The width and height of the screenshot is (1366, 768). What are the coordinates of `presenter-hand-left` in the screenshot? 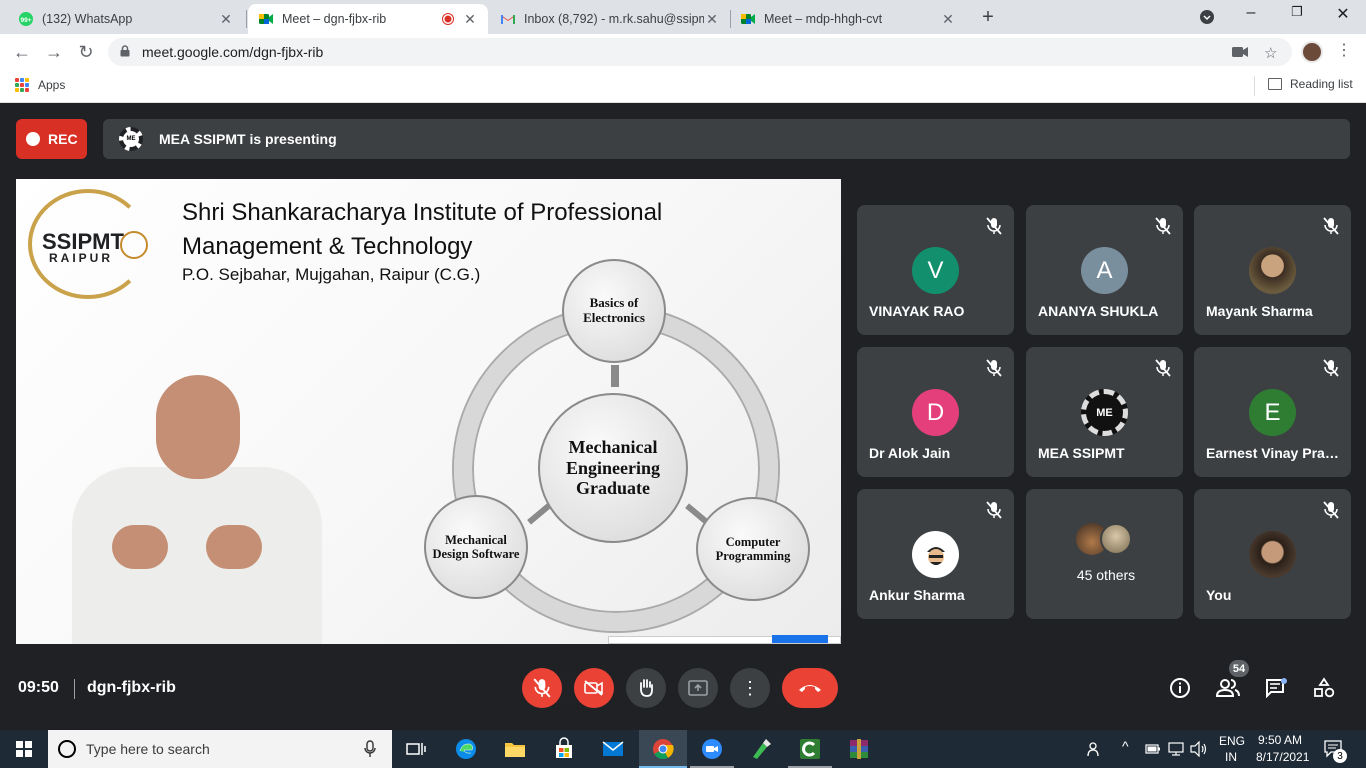 It's located at (140, 547).